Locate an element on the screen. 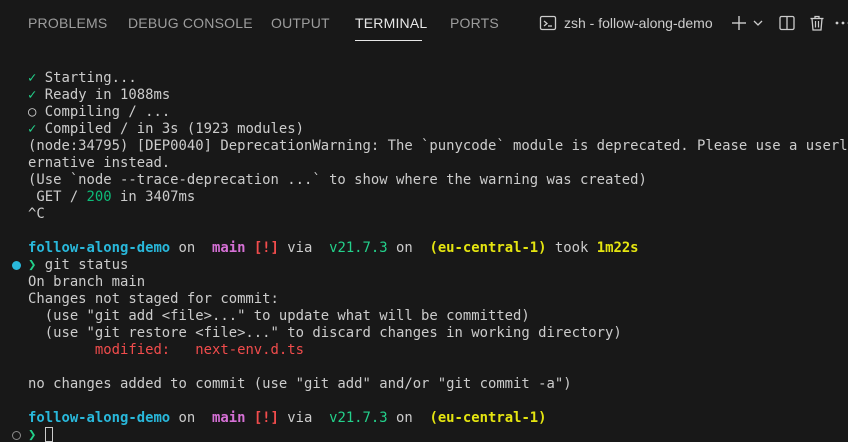  prompt-duration: 1m22s is located at coordinates (617, 248).